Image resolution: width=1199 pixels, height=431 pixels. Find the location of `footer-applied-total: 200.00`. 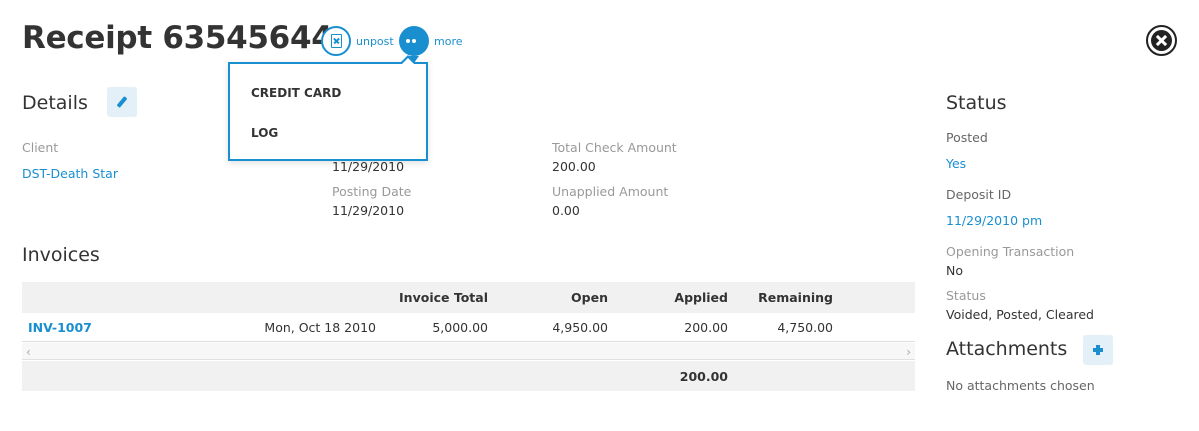

footer-applied-total: 200.00 is located at coordinates (703, 376).